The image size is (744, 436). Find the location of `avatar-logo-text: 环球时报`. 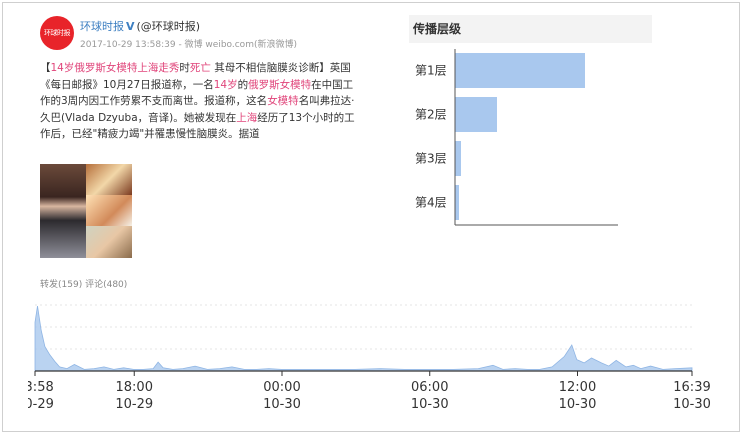

avatar-logo-text: 环球时报 is located at coordinates (57, 33).